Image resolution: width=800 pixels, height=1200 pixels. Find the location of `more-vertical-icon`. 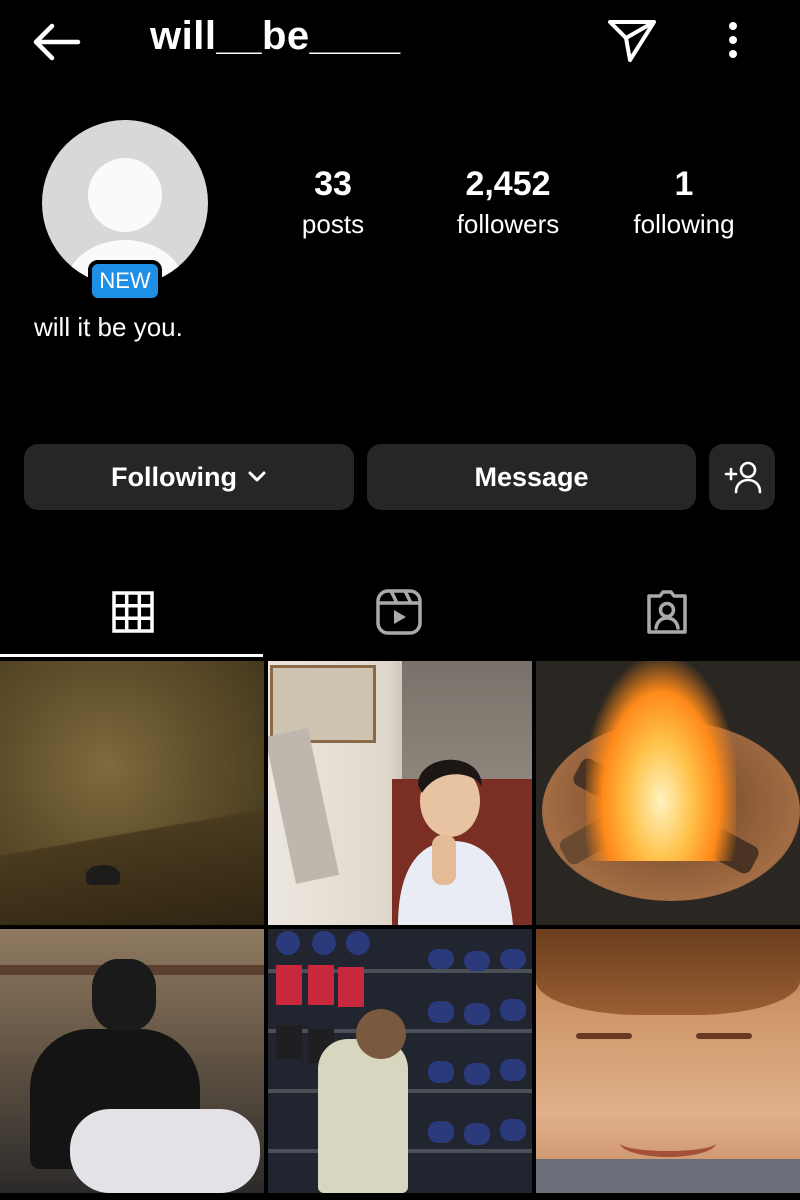

more-vertical-icon is located at coordinates (733, 41).